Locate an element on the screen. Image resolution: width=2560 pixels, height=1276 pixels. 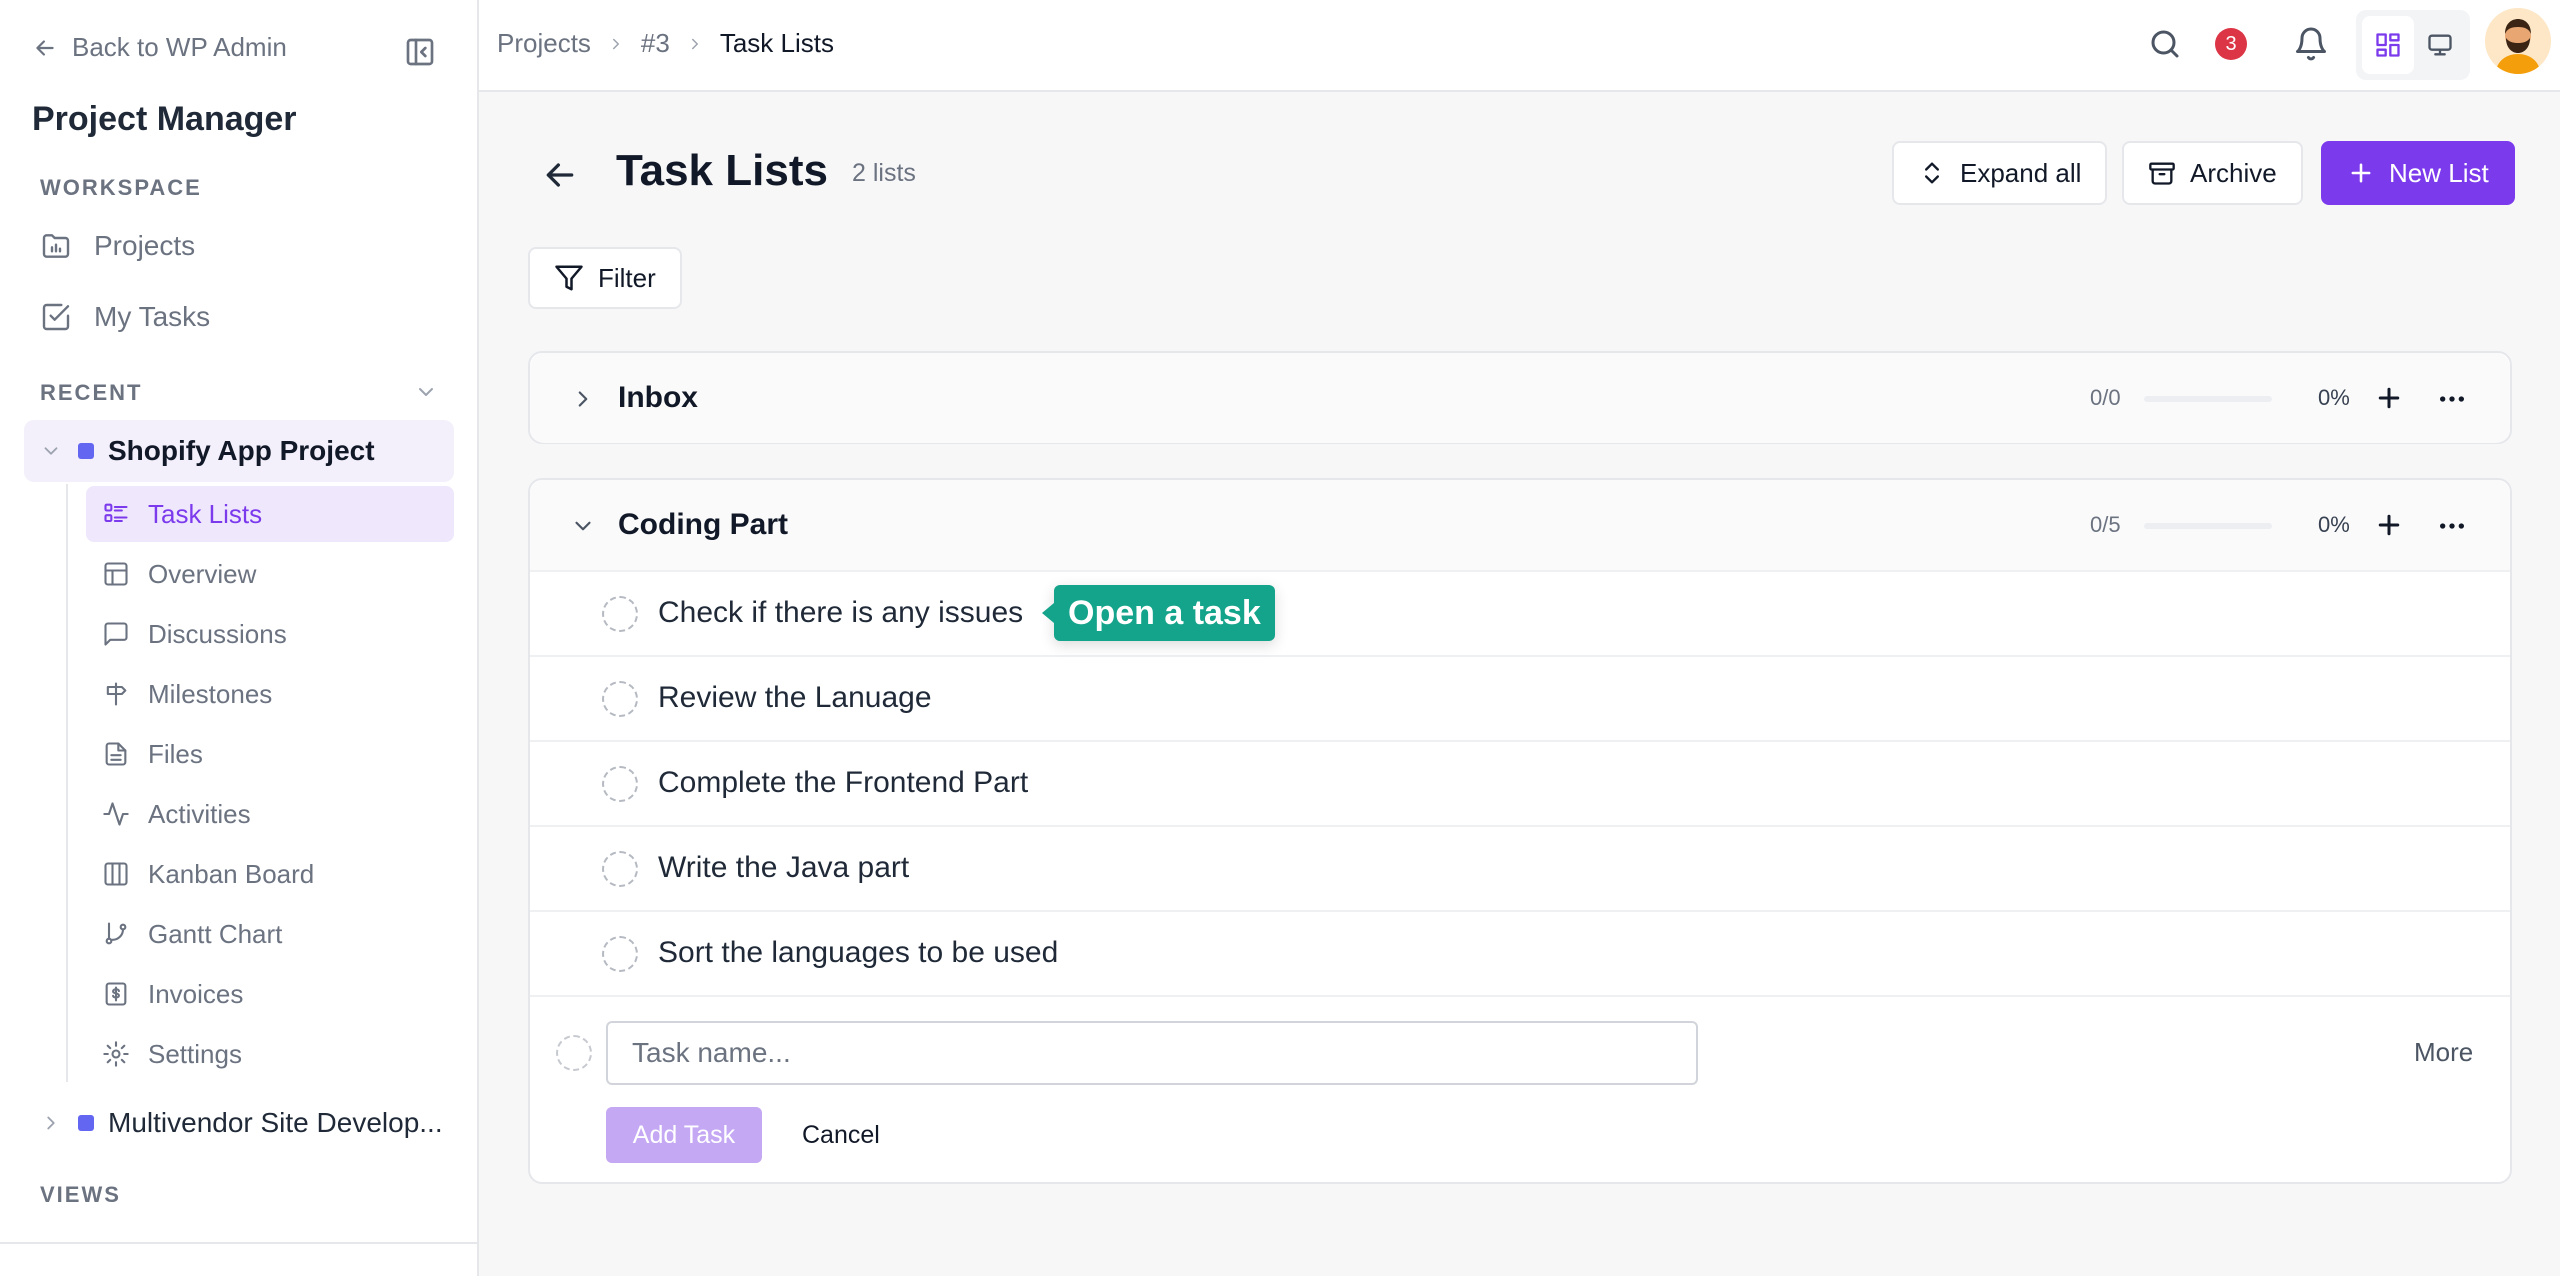
task-title: Complete the Frontend Part is located at coordinates (843, 783).